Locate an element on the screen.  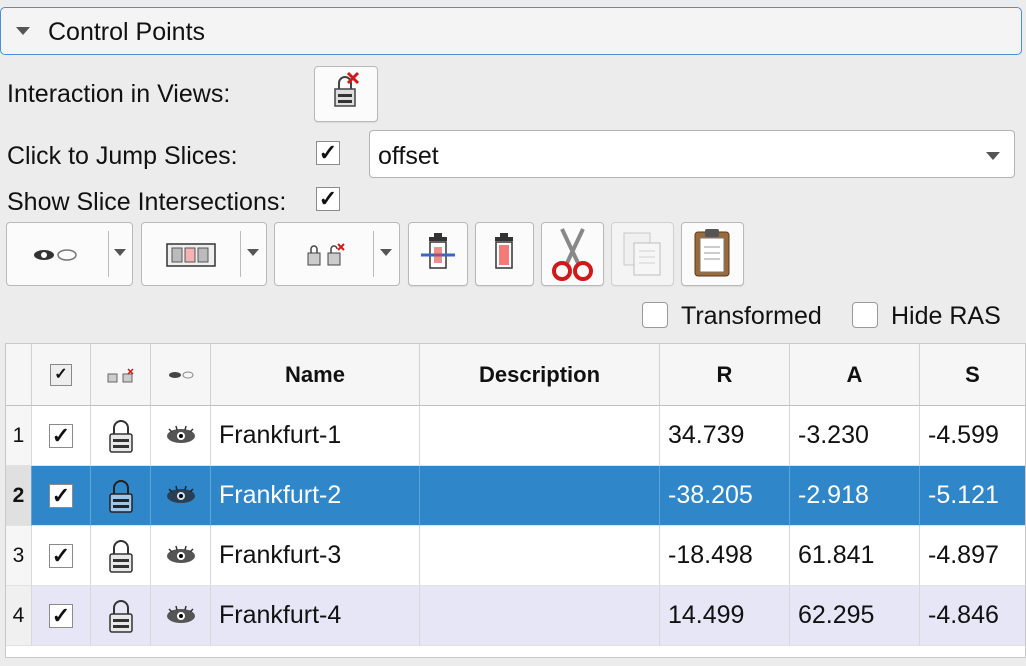
scissors-icon is located at coordinates (572, 254).